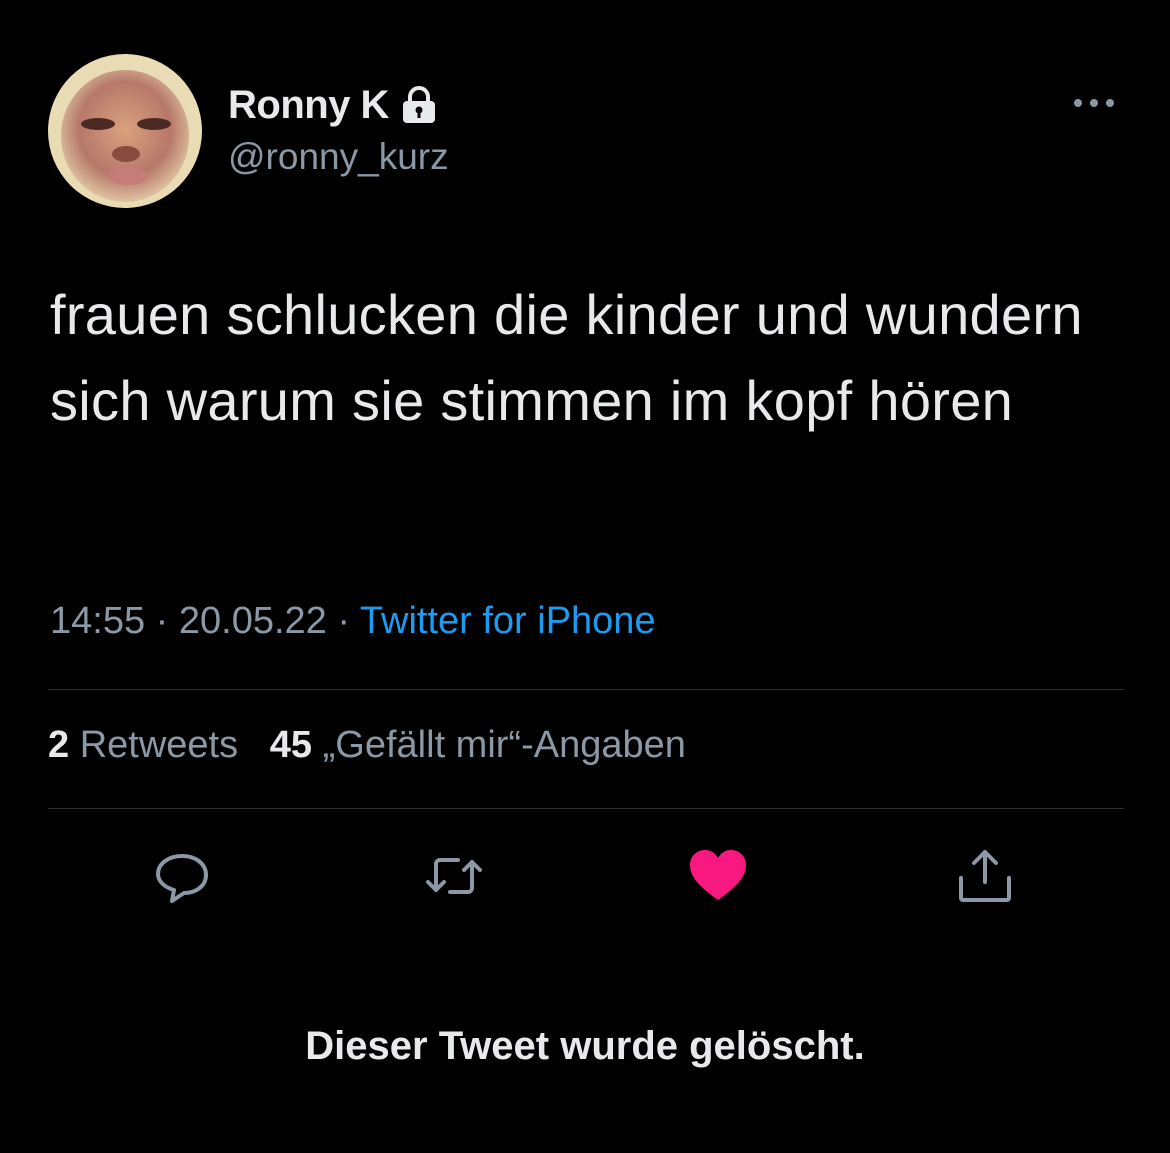 This screenshot has width=1170, height=1153. I want to click on like-button, so click(718, 878).